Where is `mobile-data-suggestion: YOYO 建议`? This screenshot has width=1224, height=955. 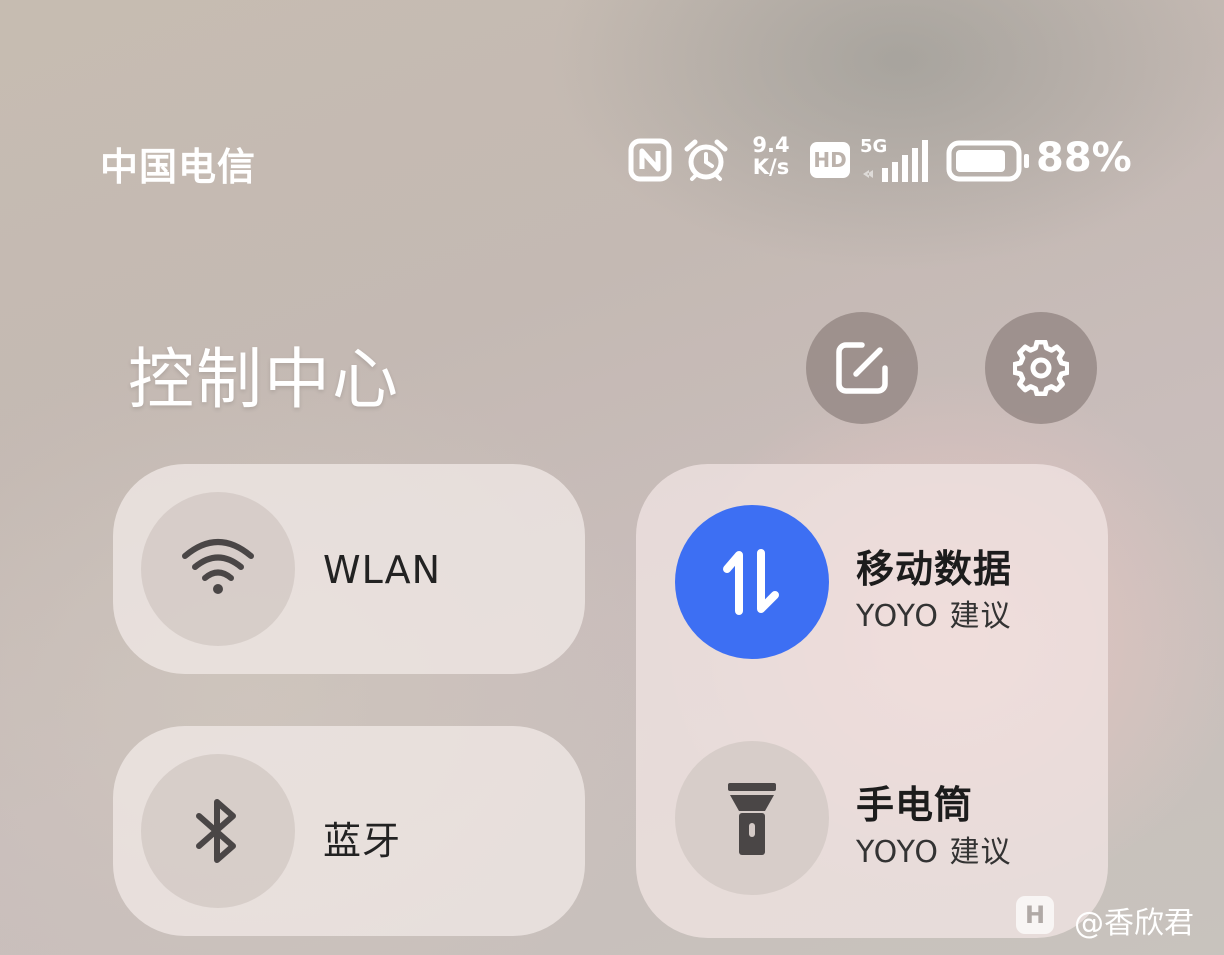
mobile-data-suggestion: YOYO 建议 is located at coordinates (934, 616).